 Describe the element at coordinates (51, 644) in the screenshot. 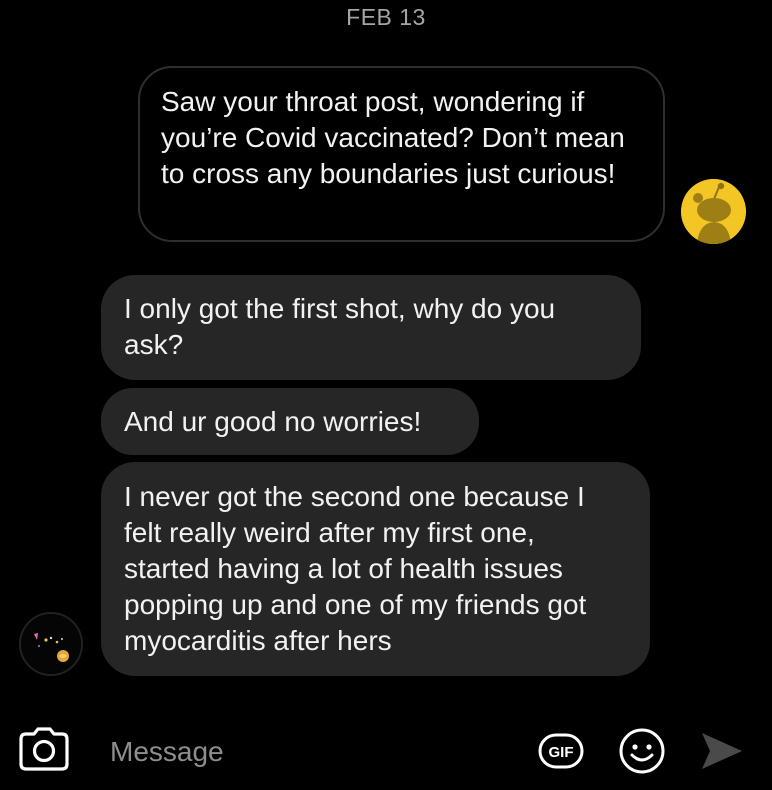

I see `user-avatar-icon` at that location.